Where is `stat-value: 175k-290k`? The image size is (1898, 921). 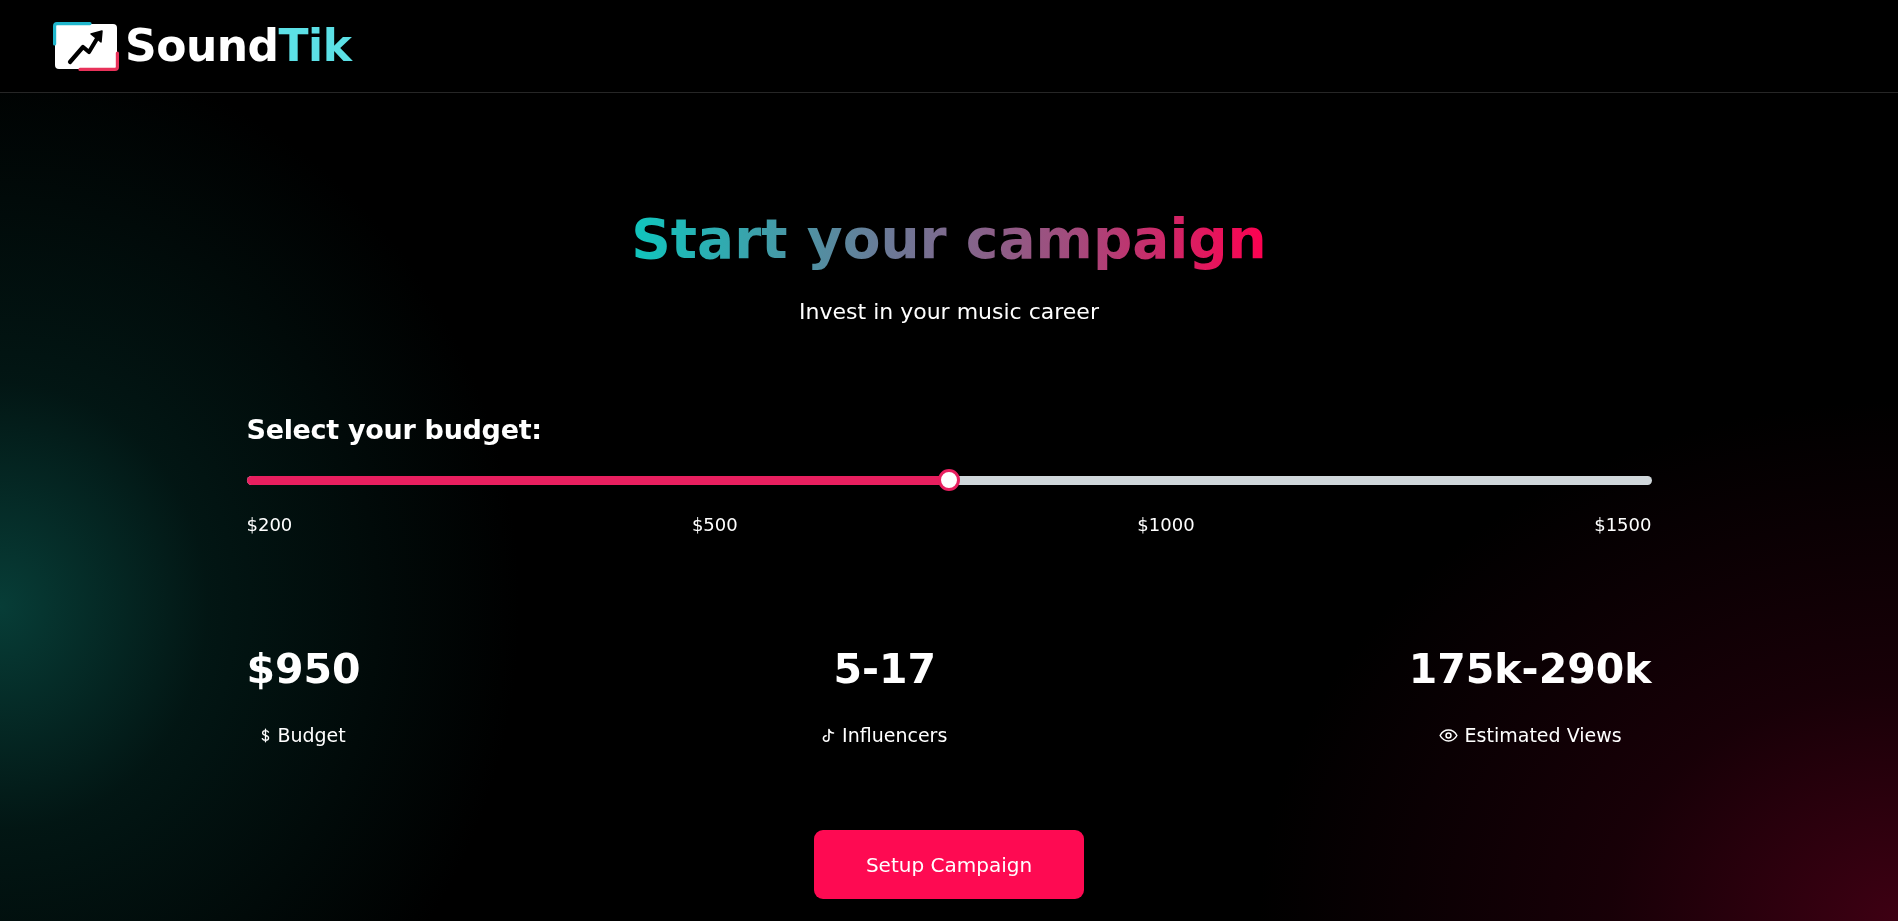 stat-value: 175k-290k is located at coordinates (1530, 669).